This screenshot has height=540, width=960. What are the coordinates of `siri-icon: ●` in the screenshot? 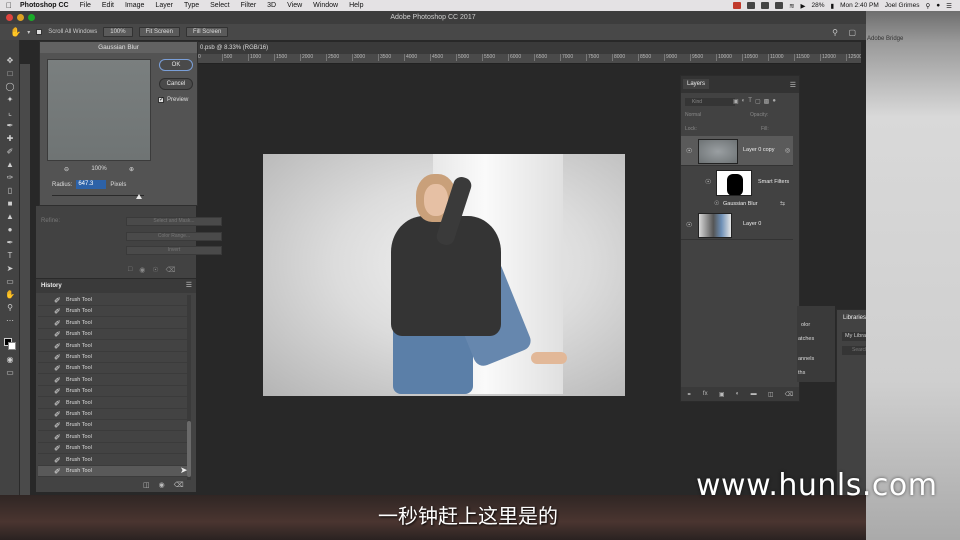 It's located at (938, 5).